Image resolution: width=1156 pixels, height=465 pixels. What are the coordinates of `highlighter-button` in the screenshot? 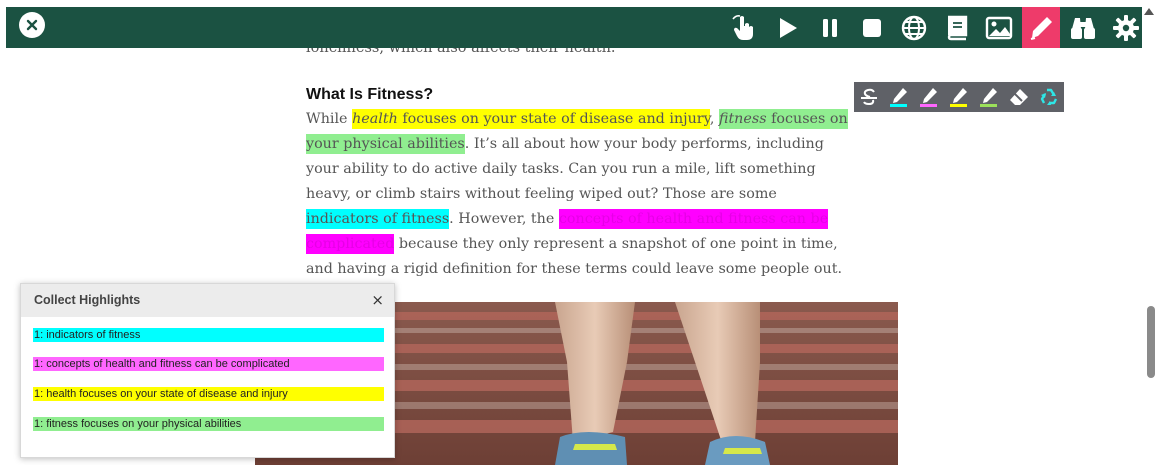 It's located at (1041, 27).